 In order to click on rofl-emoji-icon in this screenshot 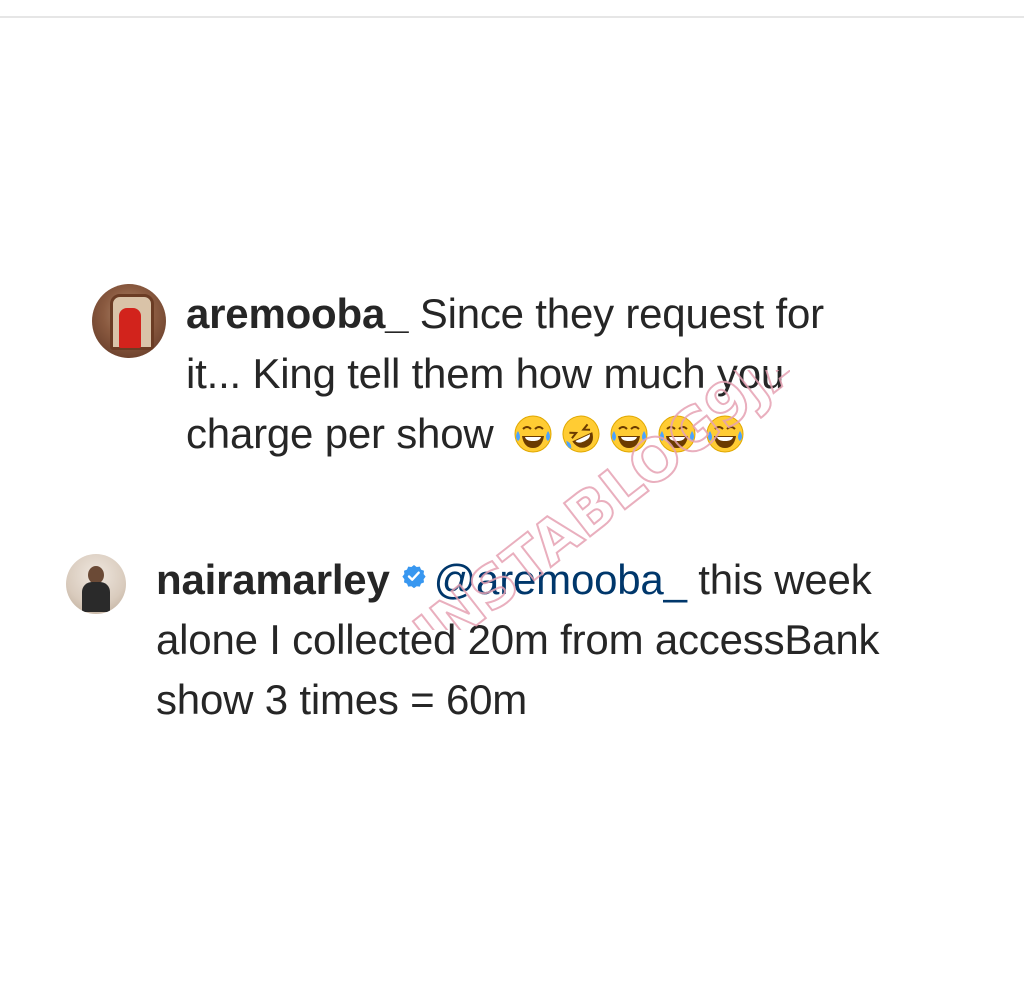, I will do `click(581, 434)`.